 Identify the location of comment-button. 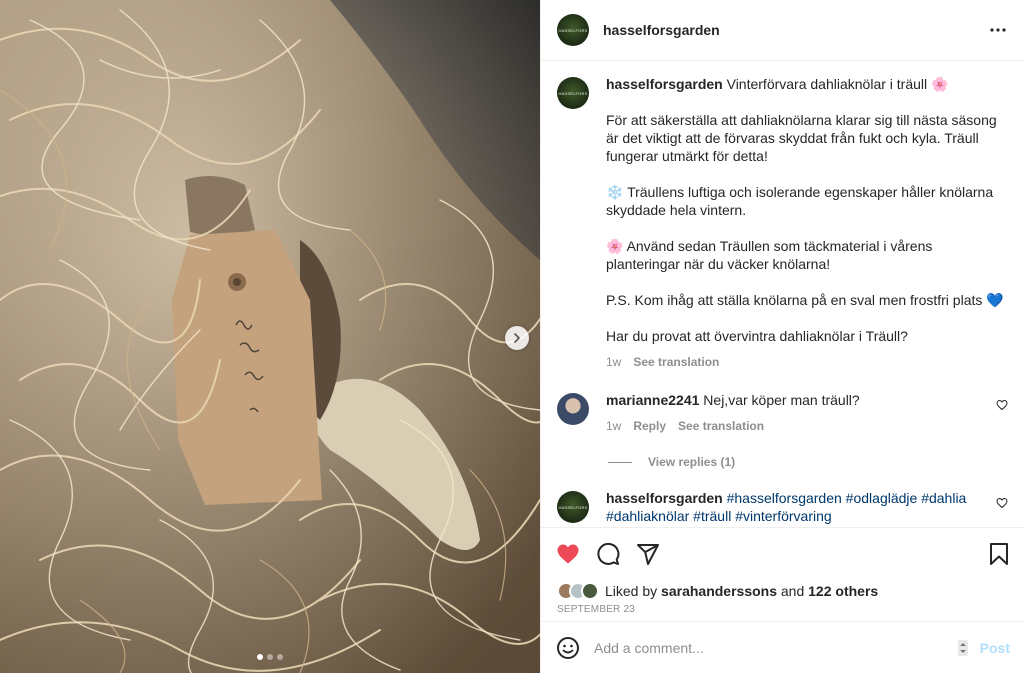
(608, 554).